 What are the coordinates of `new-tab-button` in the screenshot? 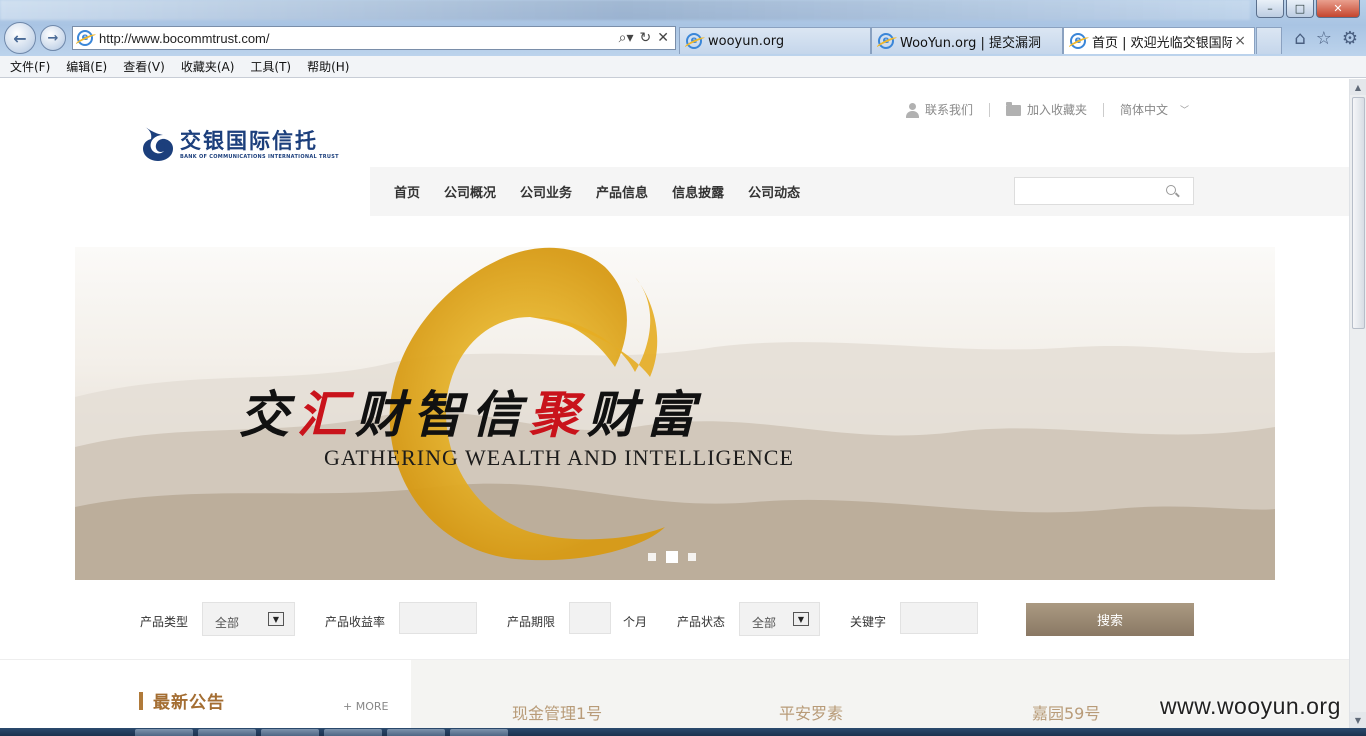 It's located at (1269, 40).